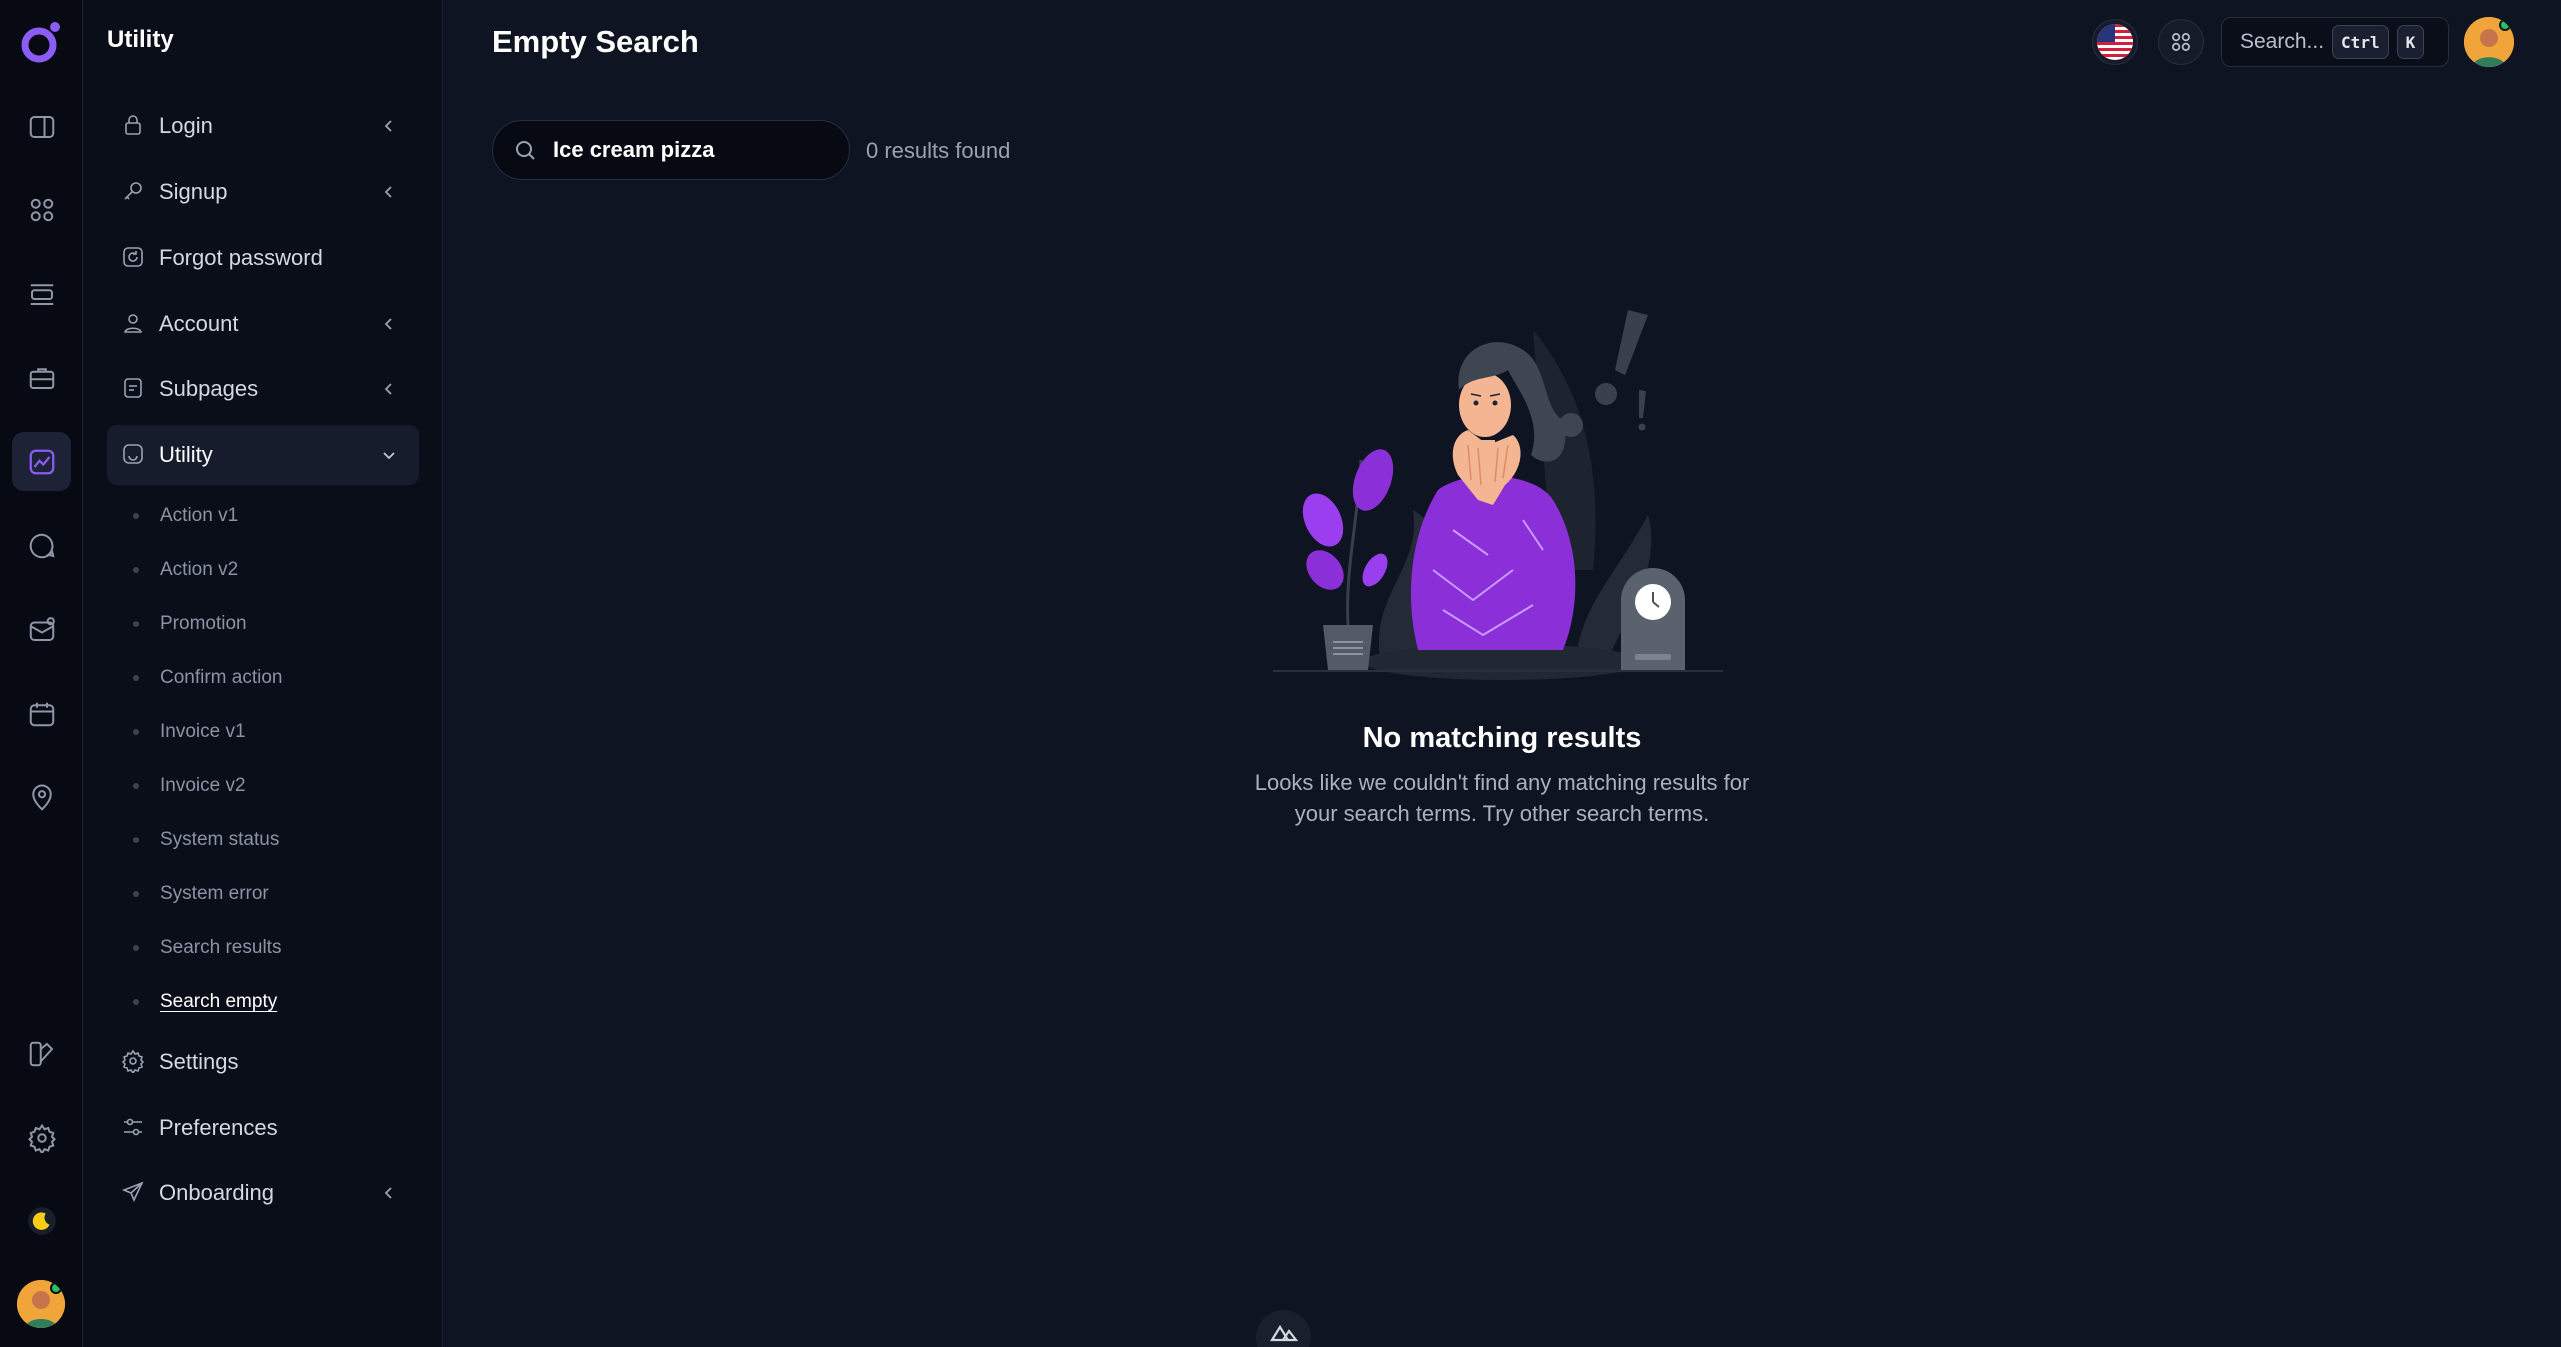 Image resolution: width=2561 pixels, height=1347 pixels. I want to click on empty-search-illustration, so click(1498, 495).